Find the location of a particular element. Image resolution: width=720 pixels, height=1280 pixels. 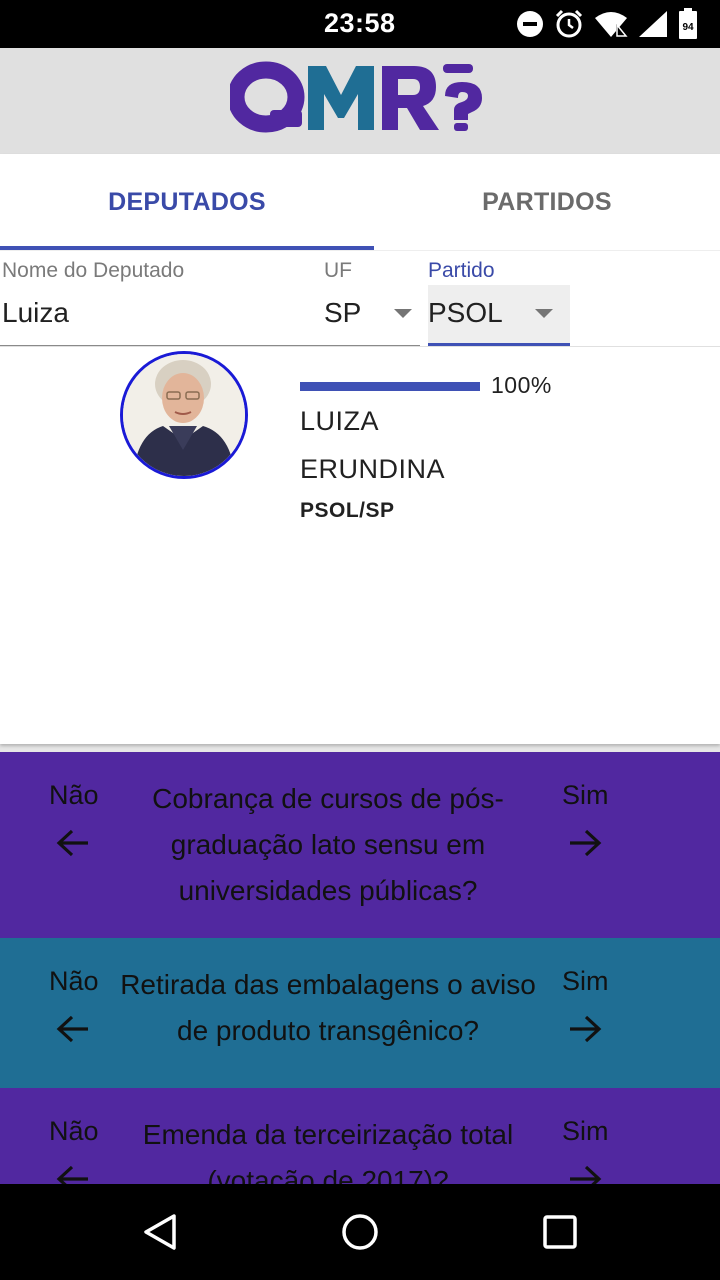

status-bar: 23:58 94 is located at coordinates (360, 24).